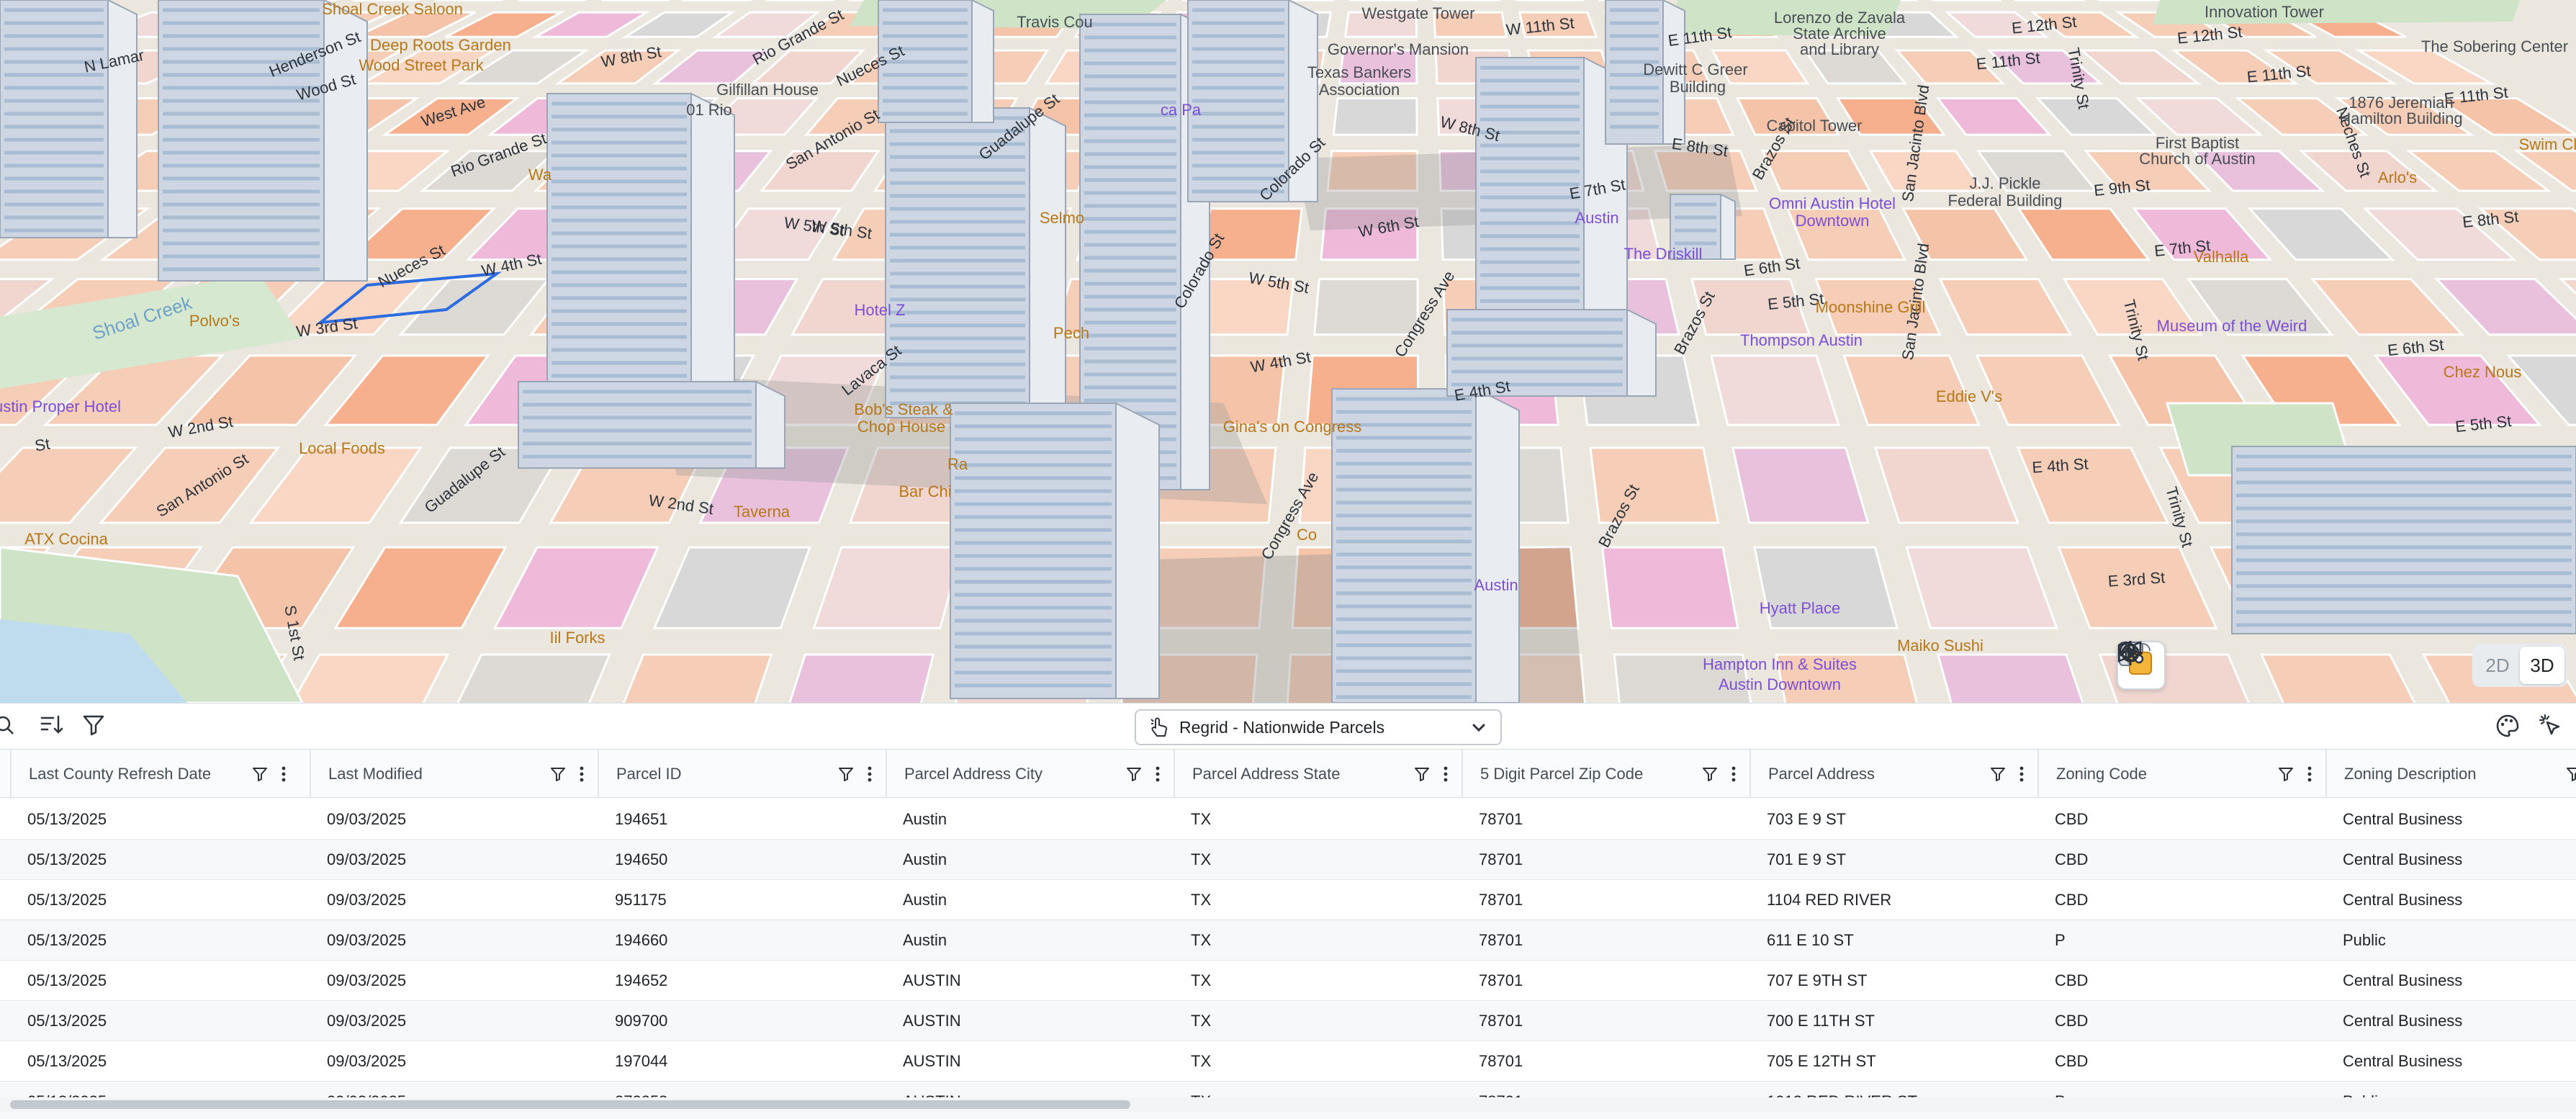  What do you see at coordinates (1829, 900) in the screenshot?
I see `table-cell: 1104 RED RIVER` at bounding box center [1829, 900].